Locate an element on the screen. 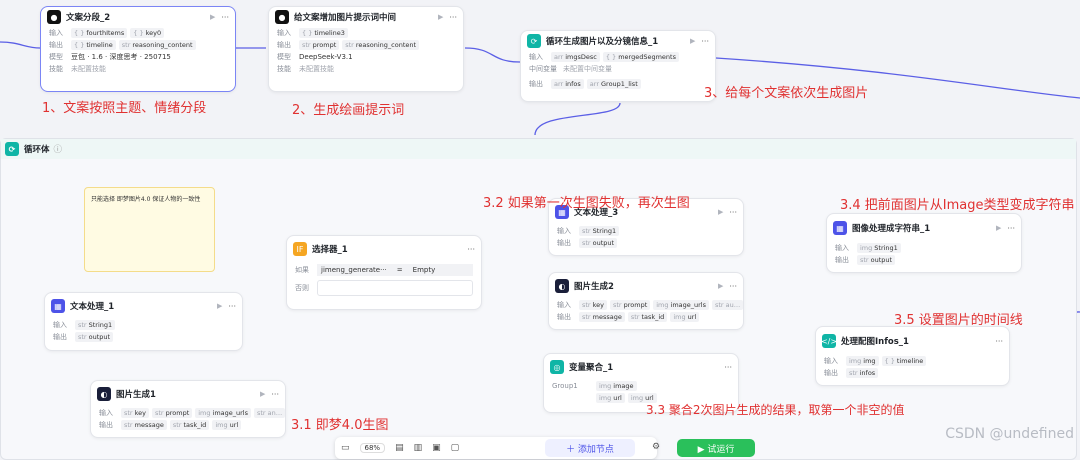 The width and height of the screenshot is (1080, 460). code-icon: </> is located at coordinates (829, 341).